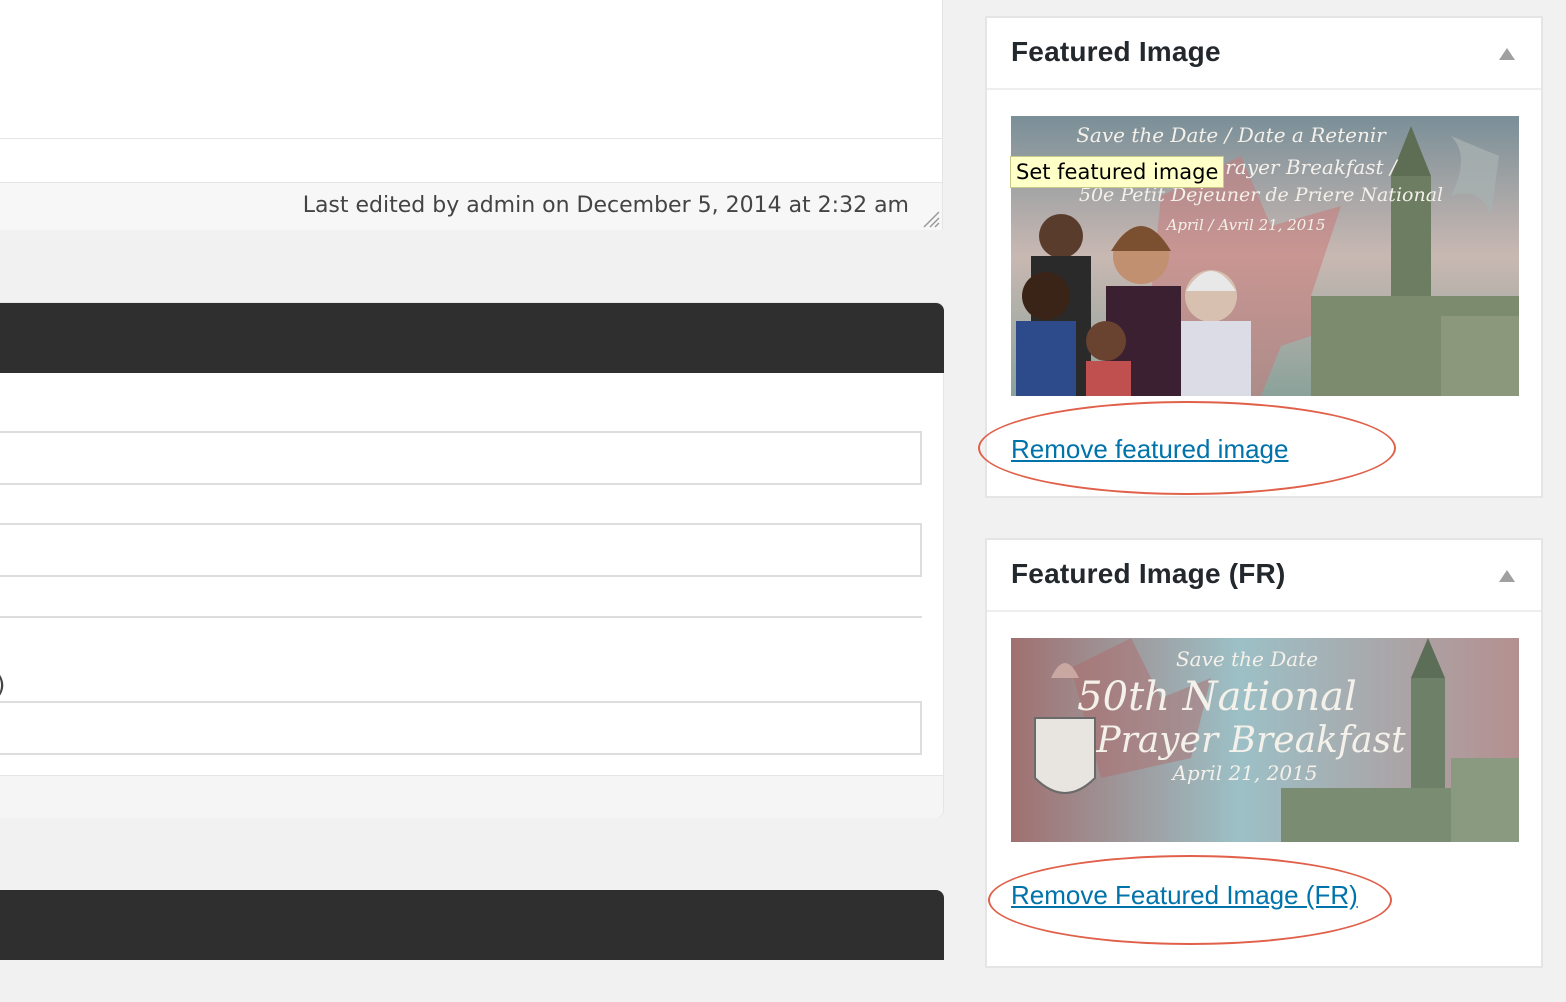  I want to click on remove-featured-image-link: Remove featured image, so click(1149, 449).